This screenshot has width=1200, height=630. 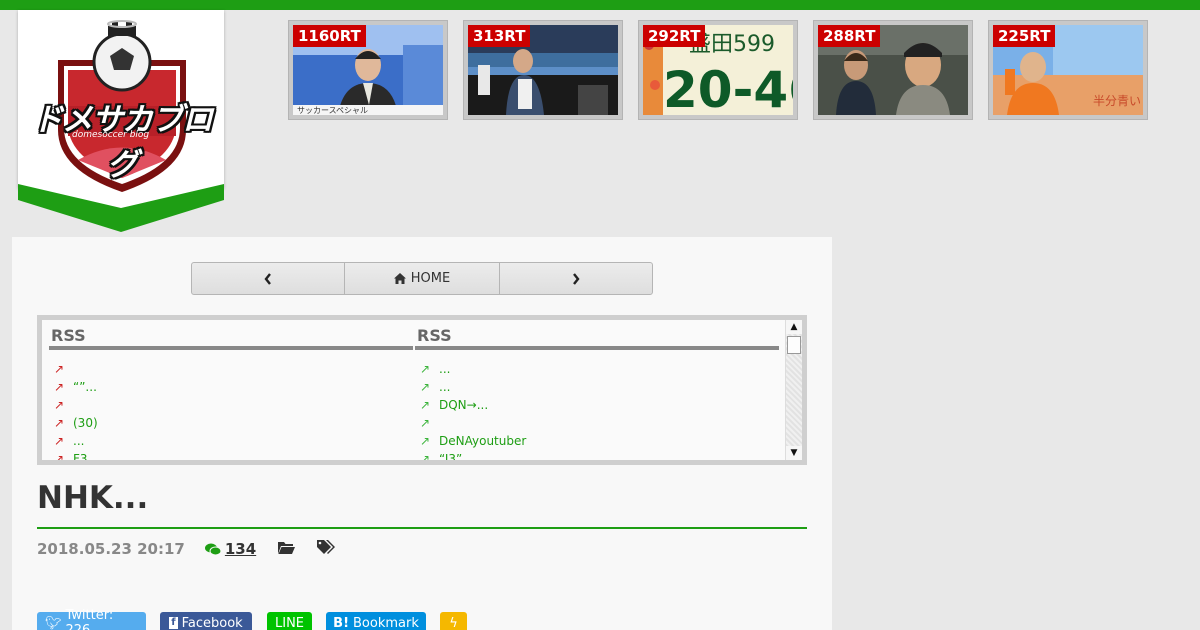 I want to click on logo-subtext: domesoccer blog, so click(x=111, y=135).